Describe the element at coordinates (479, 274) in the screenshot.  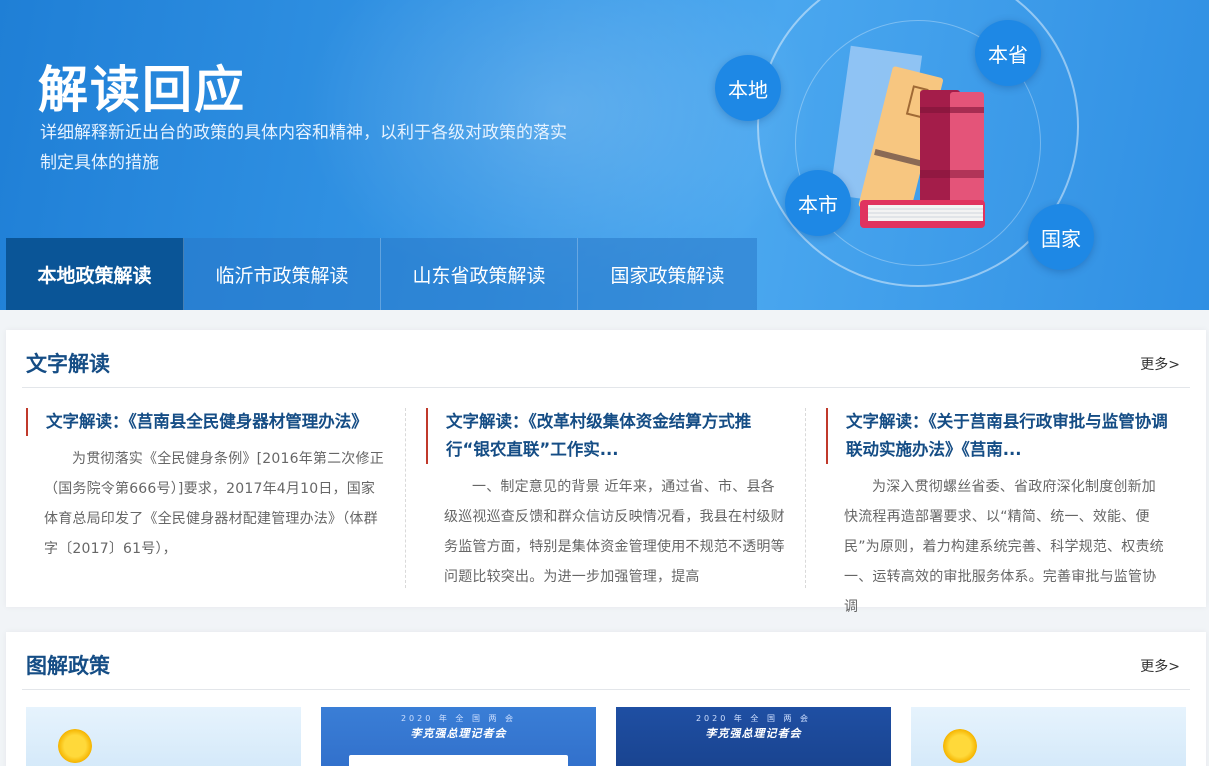
I see `tab-shandong-policy: 山东省政策解读` at that location.